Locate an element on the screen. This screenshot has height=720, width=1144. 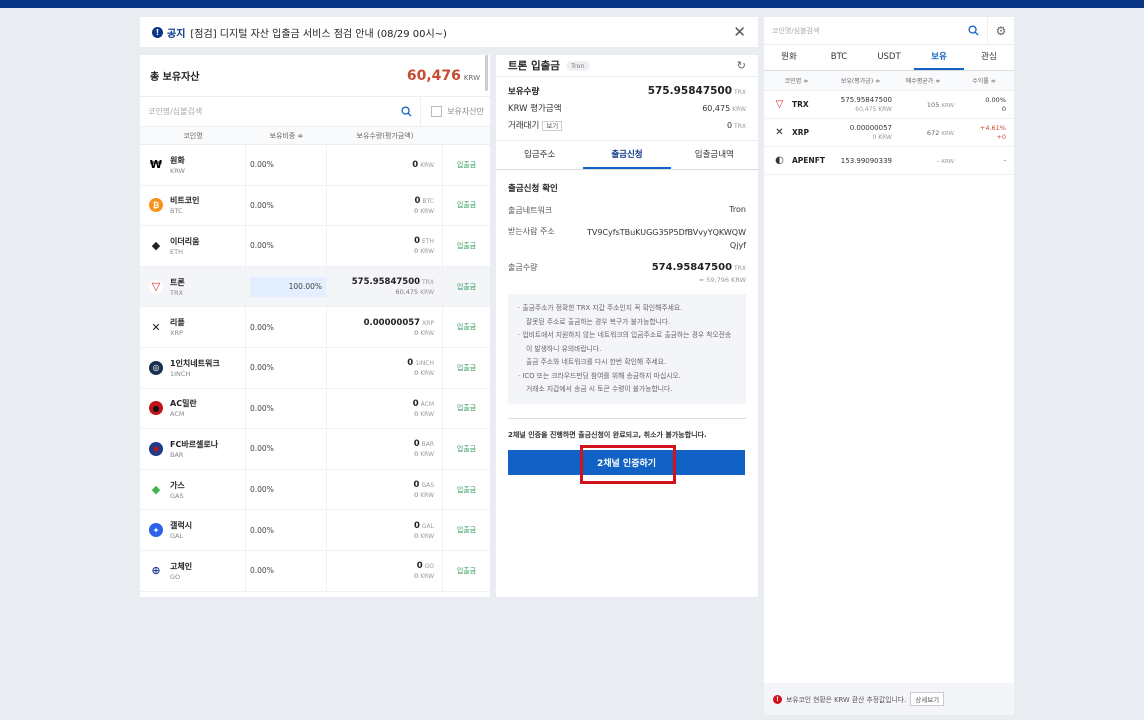
coin-name-cell: ◉ FC바르셀로나 BAR is located at coordinates (193, 449).